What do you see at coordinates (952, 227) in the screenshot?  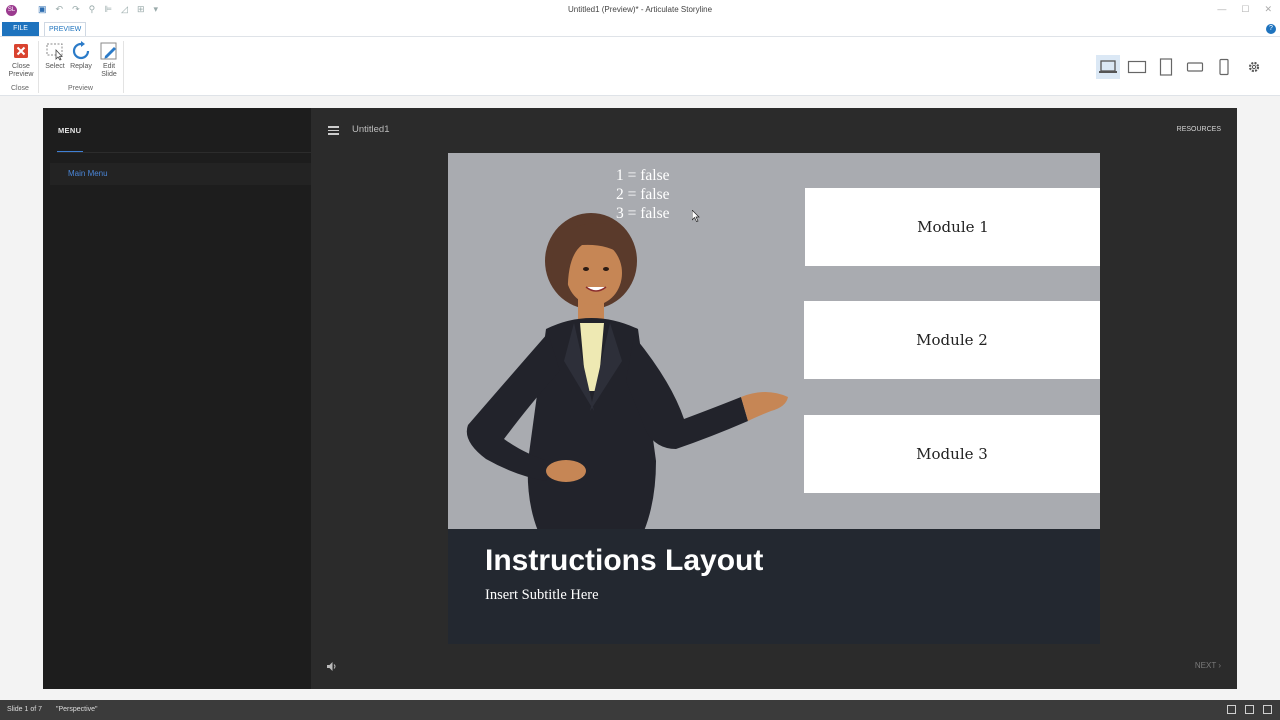 I see `module-1-button: Module 1` at bounding box center [952, 227].